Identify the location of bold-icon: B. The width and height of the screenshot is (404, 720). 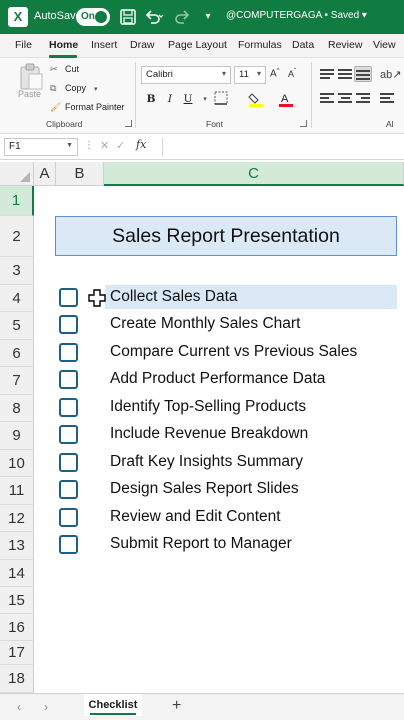
(151, 99).